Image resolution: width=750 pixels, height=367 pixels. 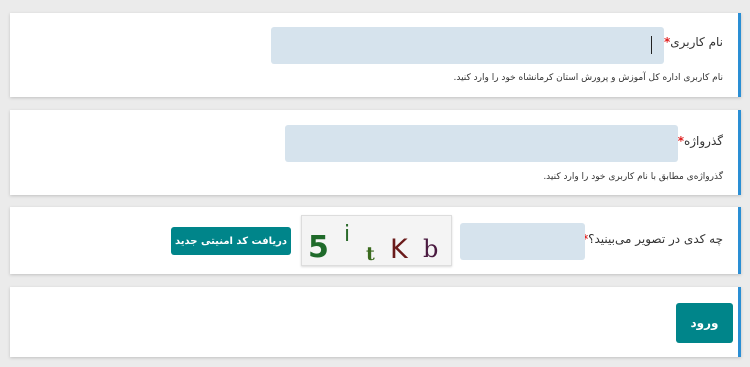 What do you see at coordinates (347, 234) in the screenshot?
I see `captcha-char: i` at bounding box center [347, 234].